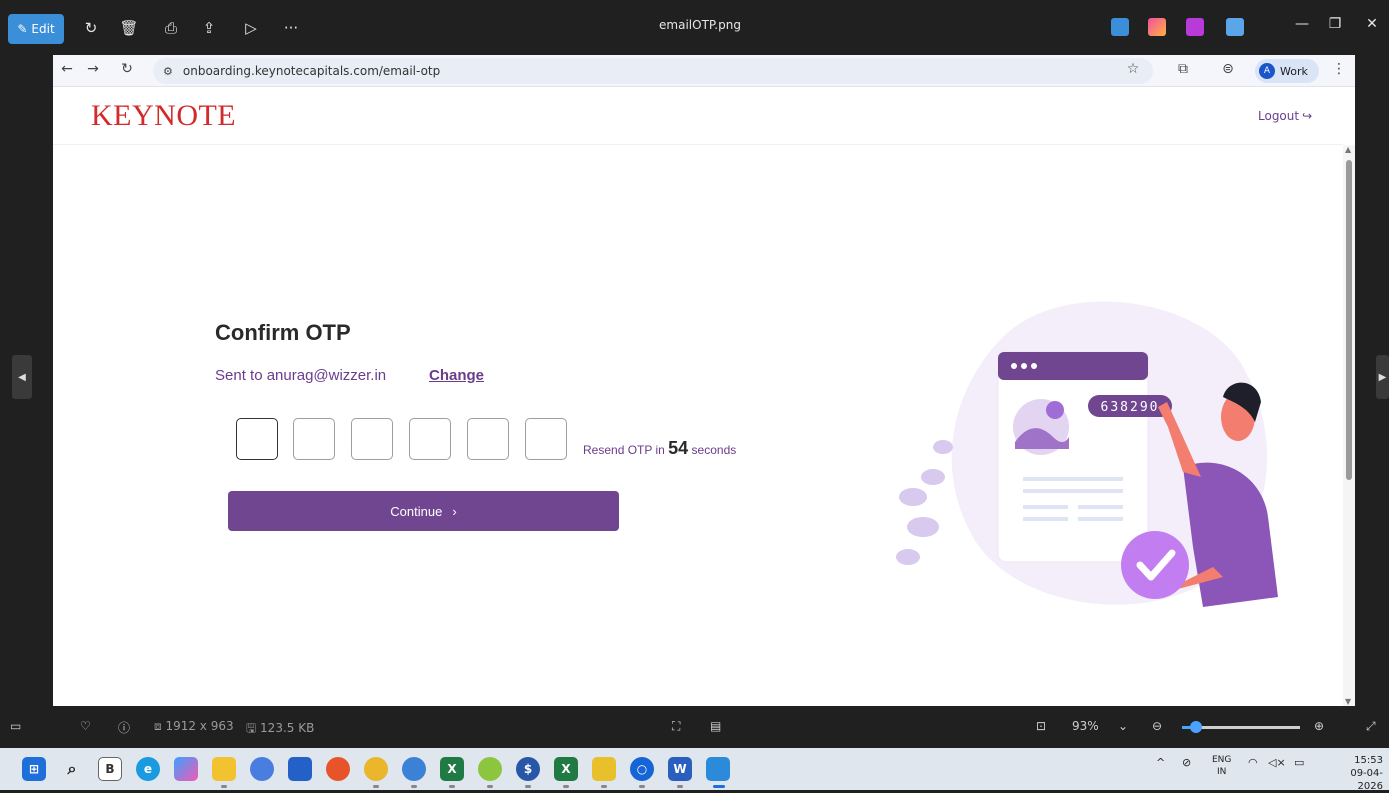 This screenshot has height=793, width=1389. Describe the element at coordinates (715, 726) in the screenshot. I see `text-extract-icon: ▤` at that location.